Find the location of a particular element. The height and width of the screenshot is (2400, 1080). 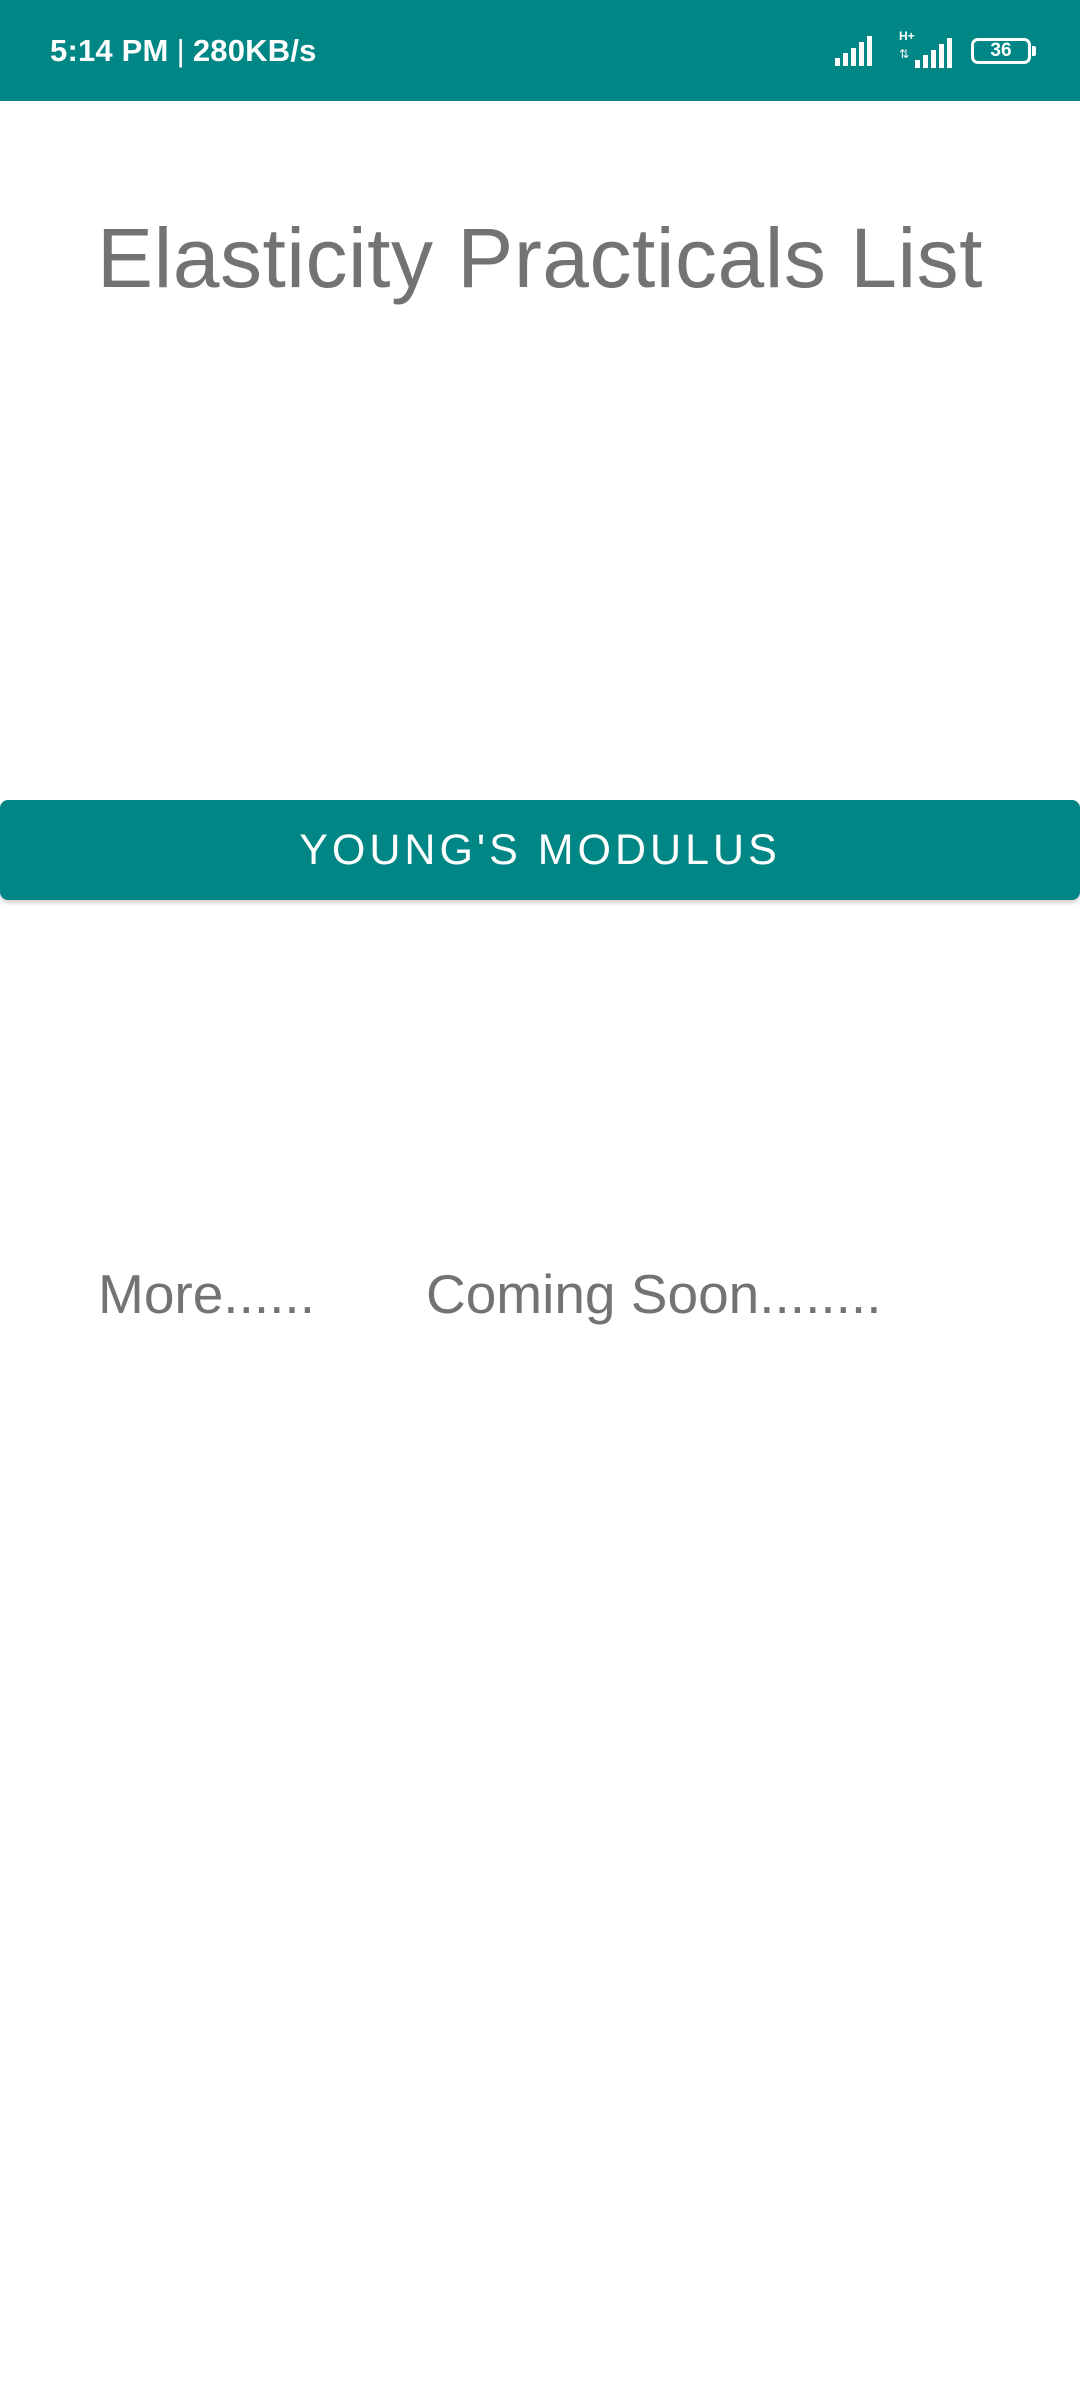

battery-level: 36 is located at coordinates (1001, 50).